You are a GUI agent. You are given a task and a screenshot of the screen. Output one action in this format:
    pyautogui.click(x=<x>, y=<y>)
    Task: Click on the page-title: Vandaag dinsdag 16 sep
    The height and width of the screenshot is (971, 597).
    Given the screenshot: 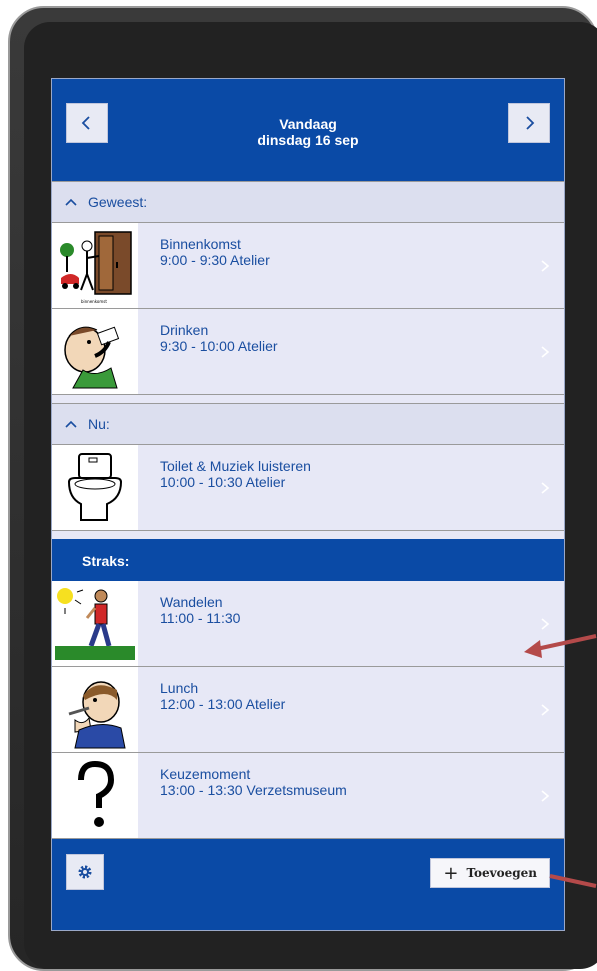 What is the action you would take?
    pyautogui.click(x=308, y=132)
    